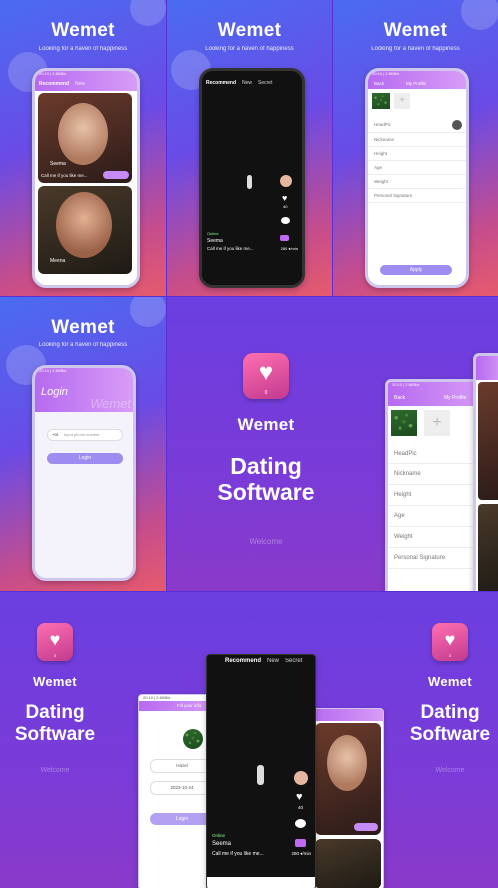  Describe the element at coordinates (85, 435) in the screenshot. I see `phone-input: +91 Input phone number` at that location.